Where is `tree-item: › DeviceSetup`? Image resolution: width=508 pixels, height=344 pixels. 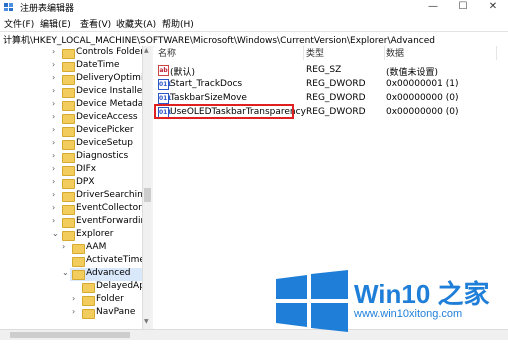 tree-item: › DeviceSetup is located at coordinates (71, 144).